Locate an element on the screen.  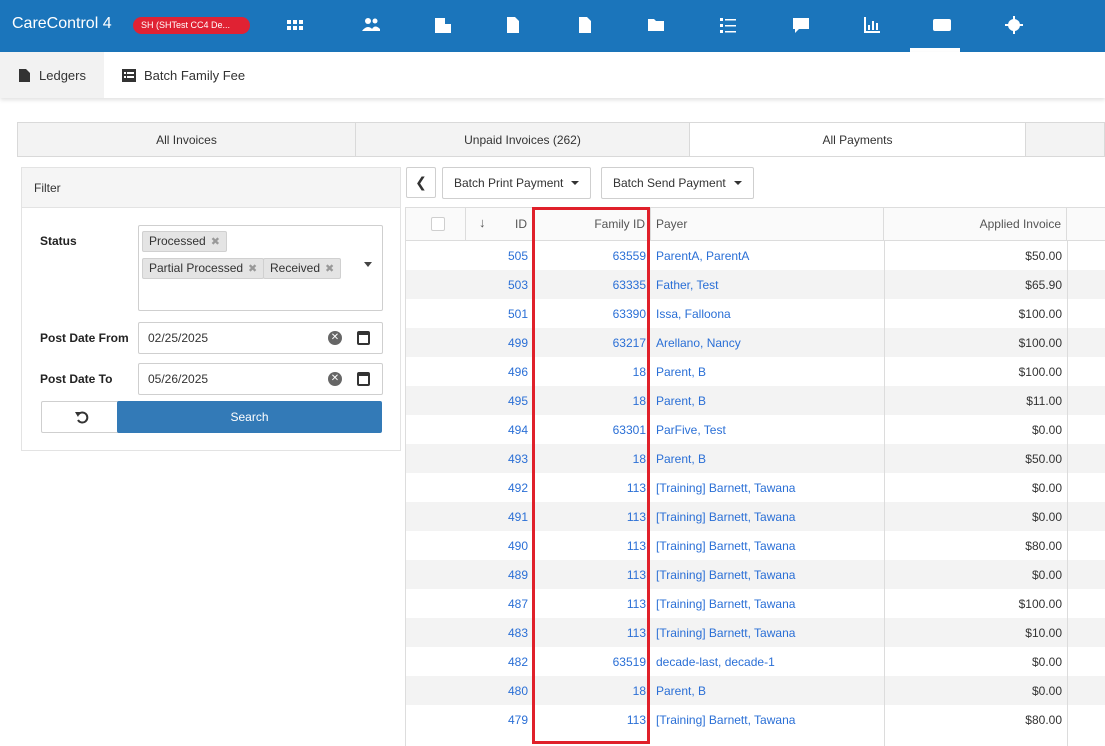
table-row: 496 18 Parent, B $100.00 is located at coordinates (755, 371).